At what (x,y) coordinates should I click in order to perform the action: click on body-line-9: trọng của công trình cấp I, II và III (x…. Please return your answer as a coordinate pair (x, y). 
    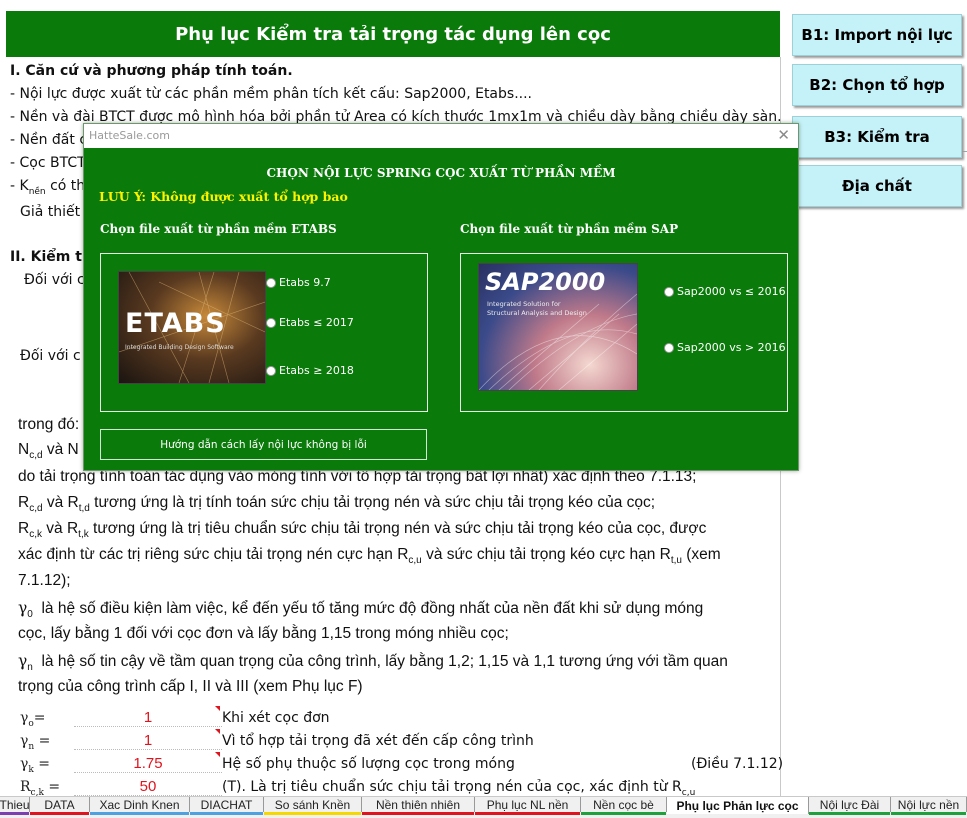
    Looking at the image, I should click on (190, 686).